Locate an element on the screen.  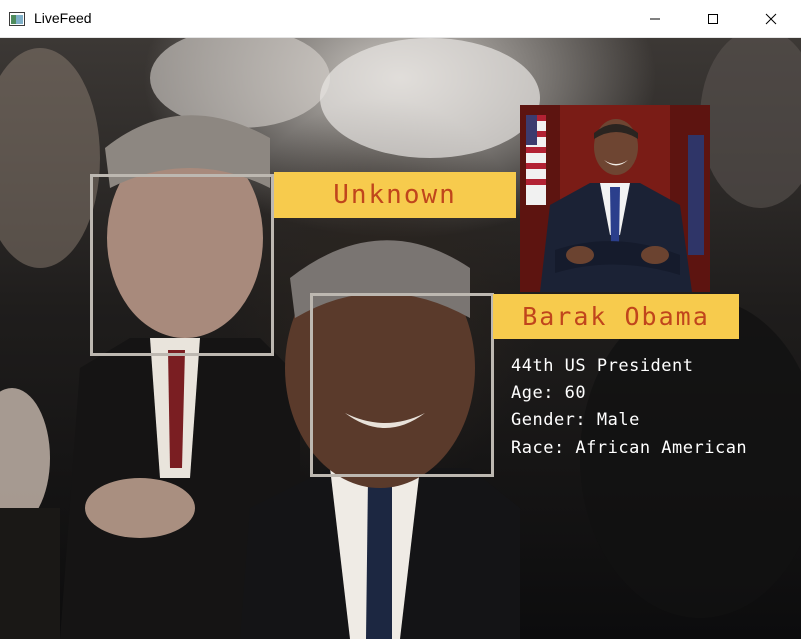
app-window-icon is located at coordinates (17, 18).